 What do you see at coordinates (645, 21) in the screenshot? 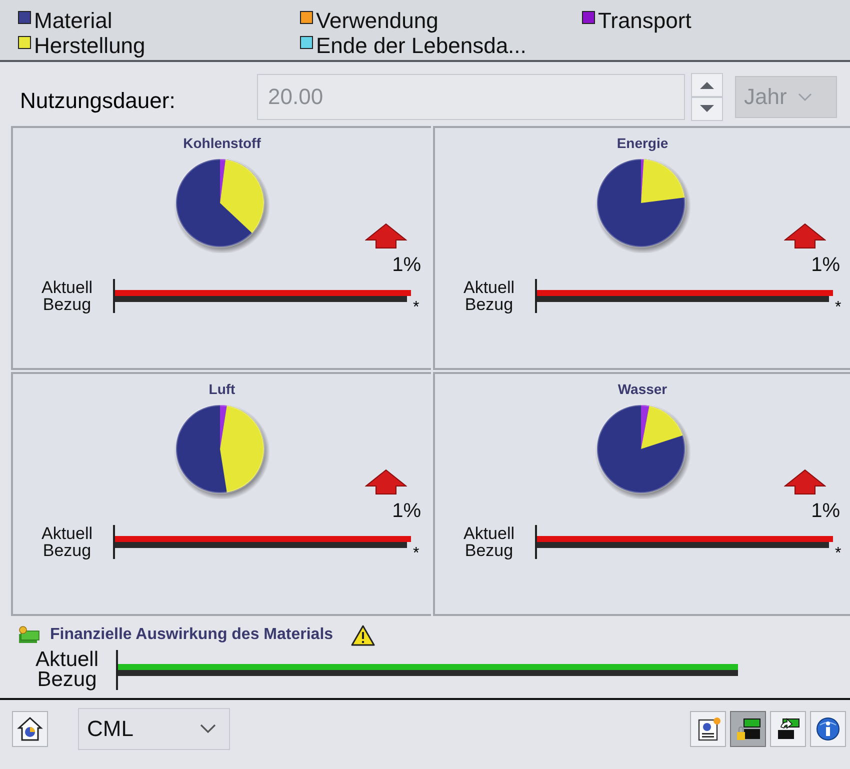
I see `legend-label: Transport` at bounding box center [645, 21].